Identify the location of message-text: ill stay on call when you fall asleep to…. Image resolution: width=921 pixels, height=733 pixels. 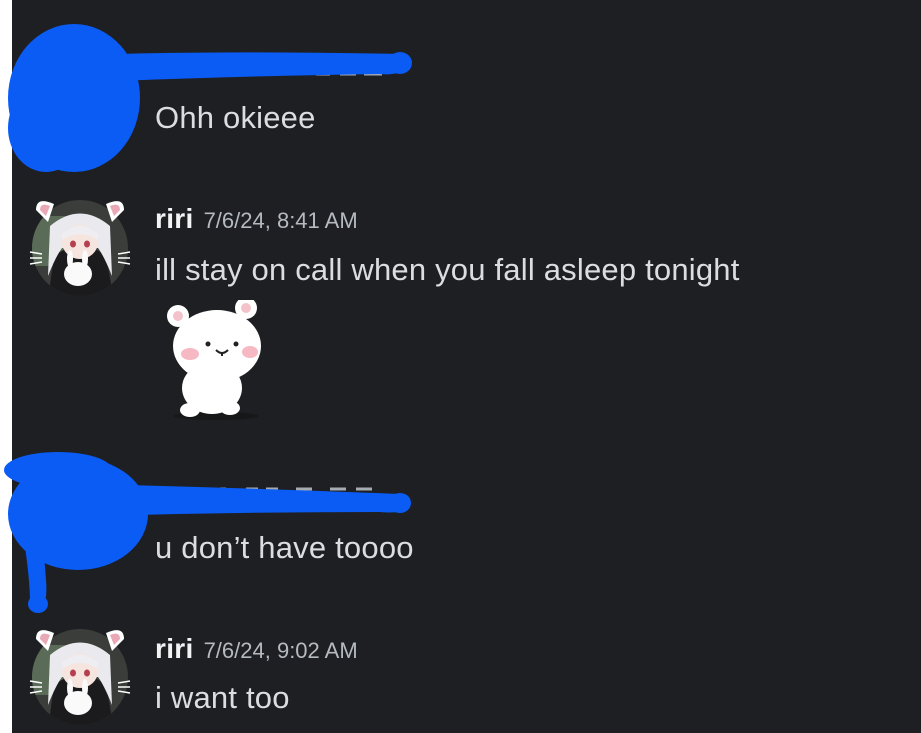
(447, 269).